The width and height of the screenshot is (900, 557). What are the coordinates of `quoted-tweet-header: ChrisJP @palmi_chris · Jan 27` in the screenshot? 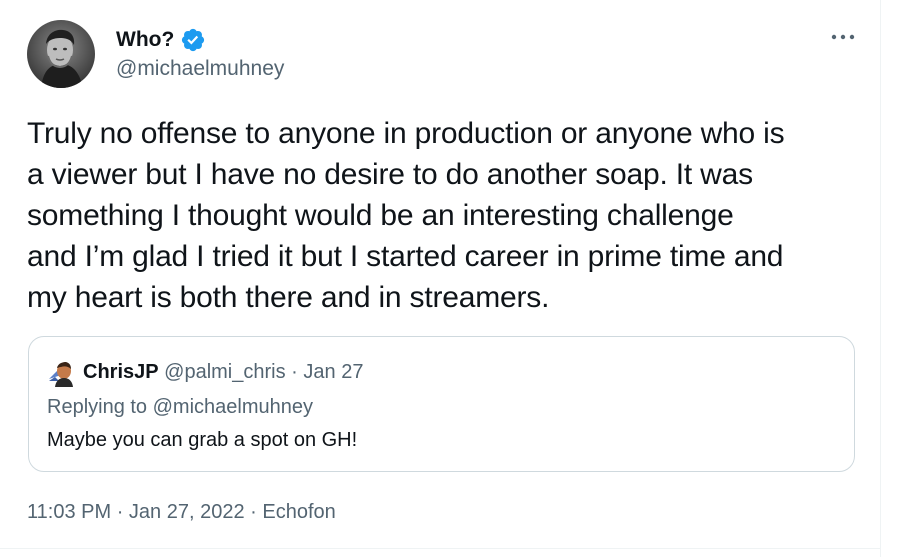 It's located at (223, 372).